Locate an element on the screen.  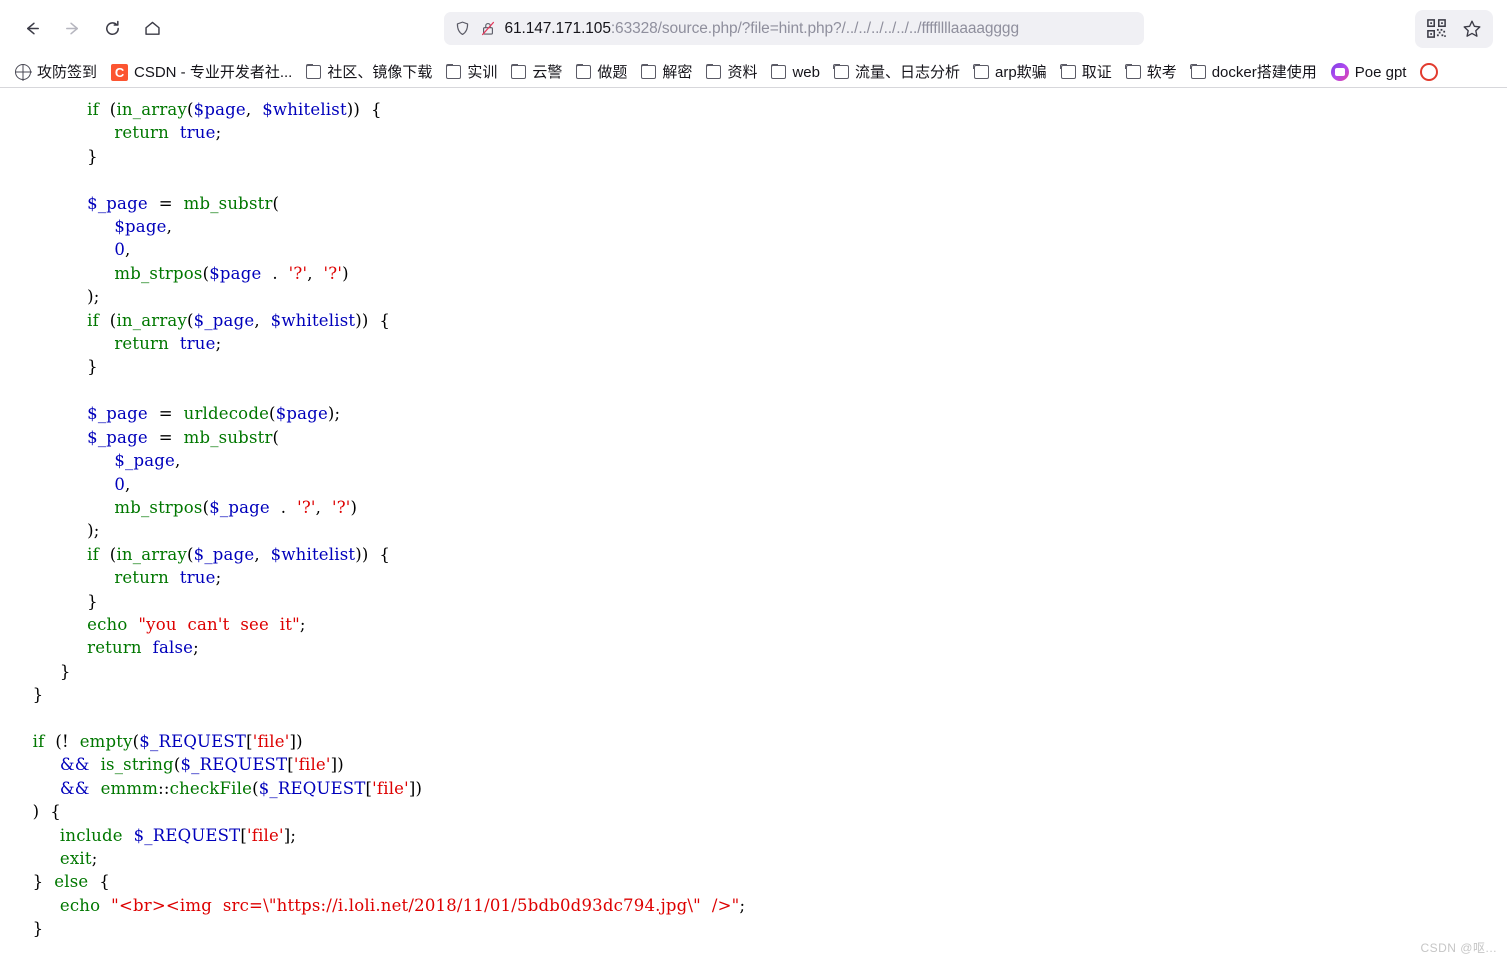
bookmark-item-3: 实训 is located at coordinates (471, 72).